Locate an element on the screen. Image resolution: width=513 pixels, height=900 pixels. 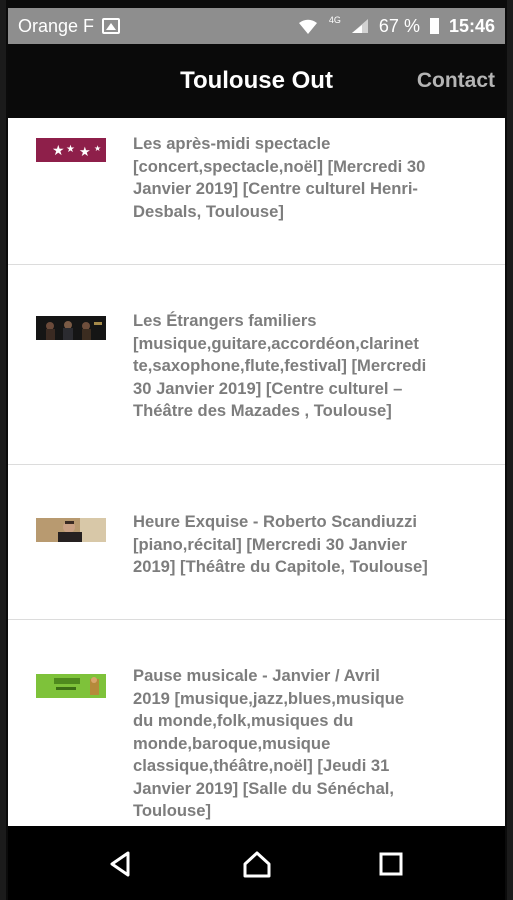
recents-icon is located at coordinates (391, 864).